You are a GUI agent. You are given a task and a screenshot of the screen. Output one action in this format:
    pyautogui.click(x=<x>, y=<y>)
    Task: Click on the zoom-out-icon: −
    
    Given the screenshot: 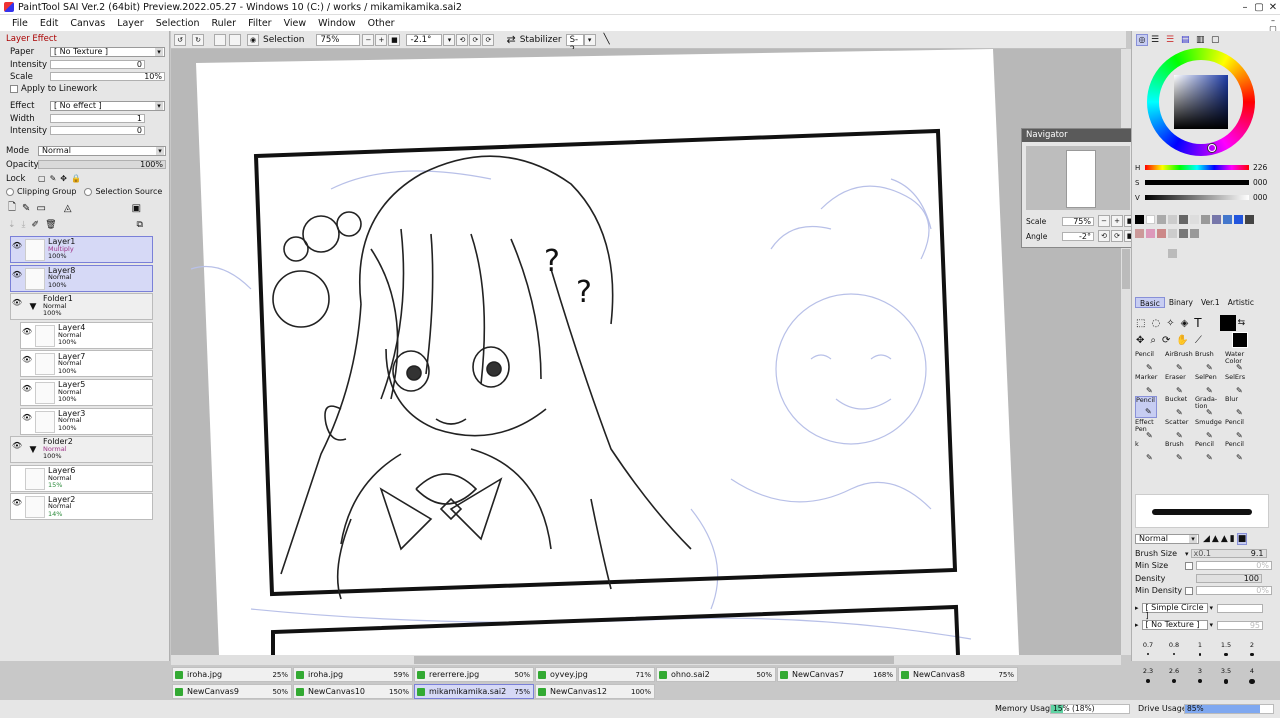 What is the action you would take?
    pyautogui.click(x=368, y=39)
    